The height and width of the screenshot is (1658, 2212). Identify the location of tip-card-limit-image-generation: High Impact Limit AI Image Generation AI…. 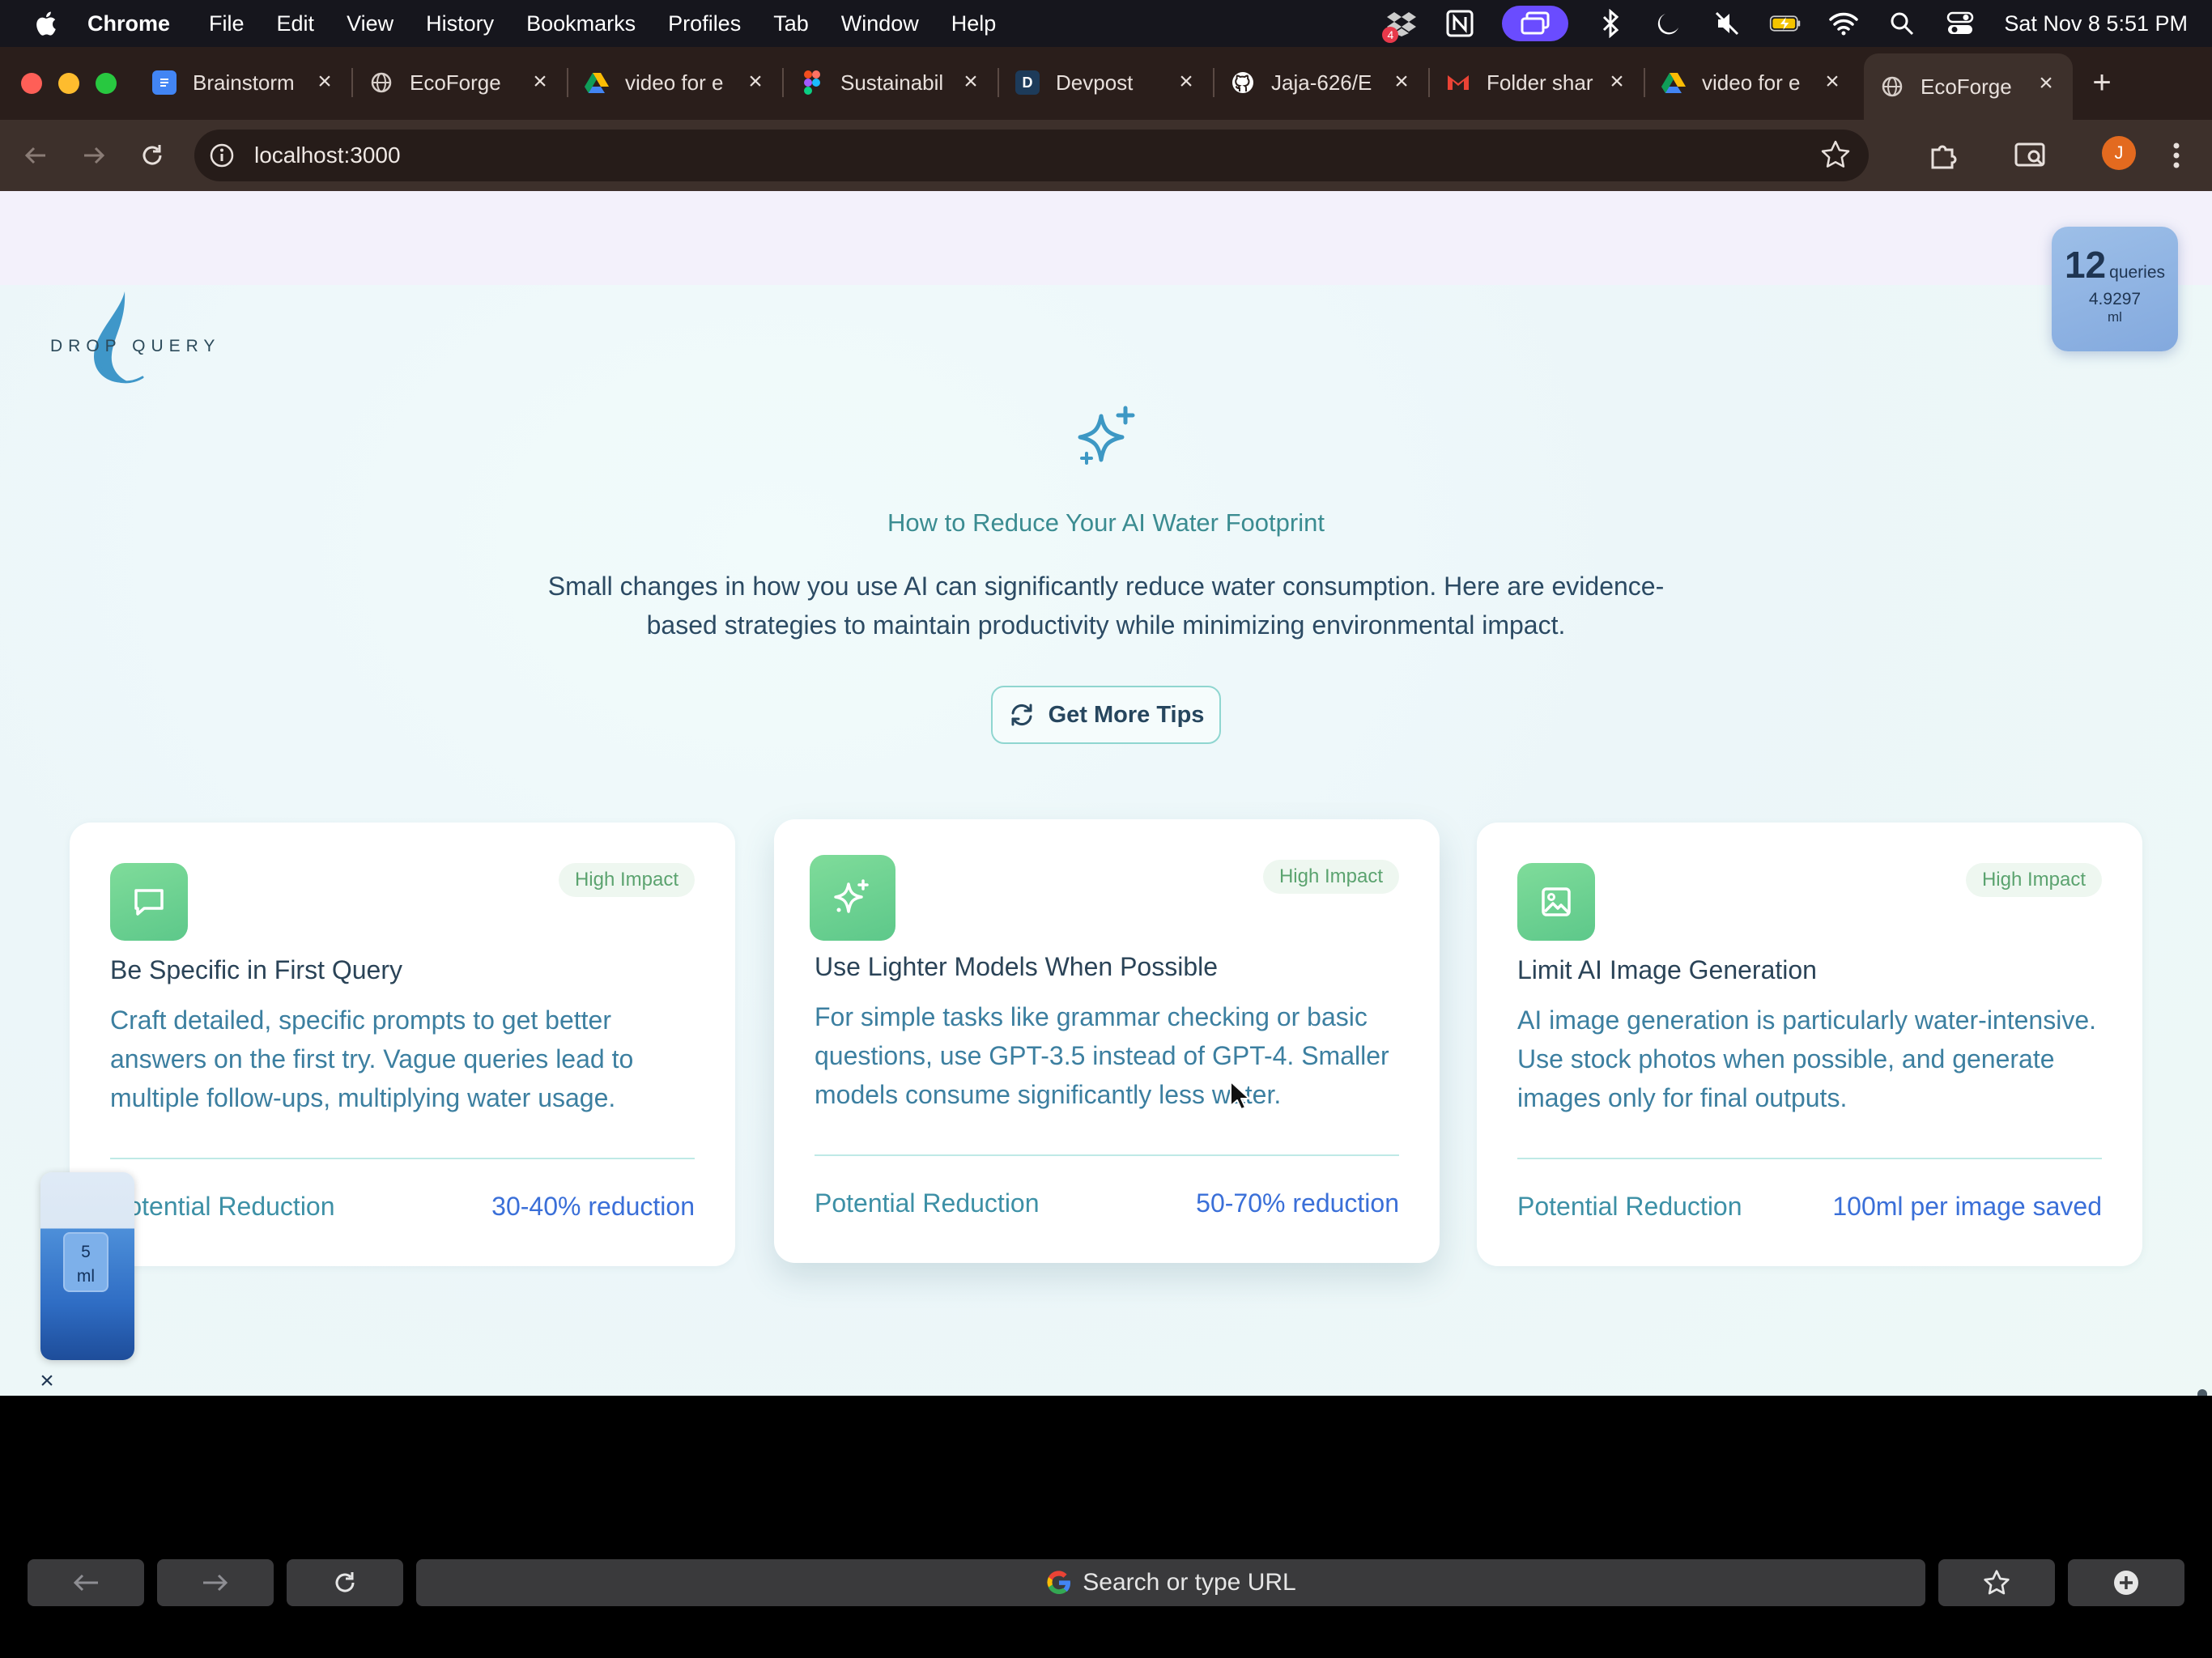
(1810, 1044).